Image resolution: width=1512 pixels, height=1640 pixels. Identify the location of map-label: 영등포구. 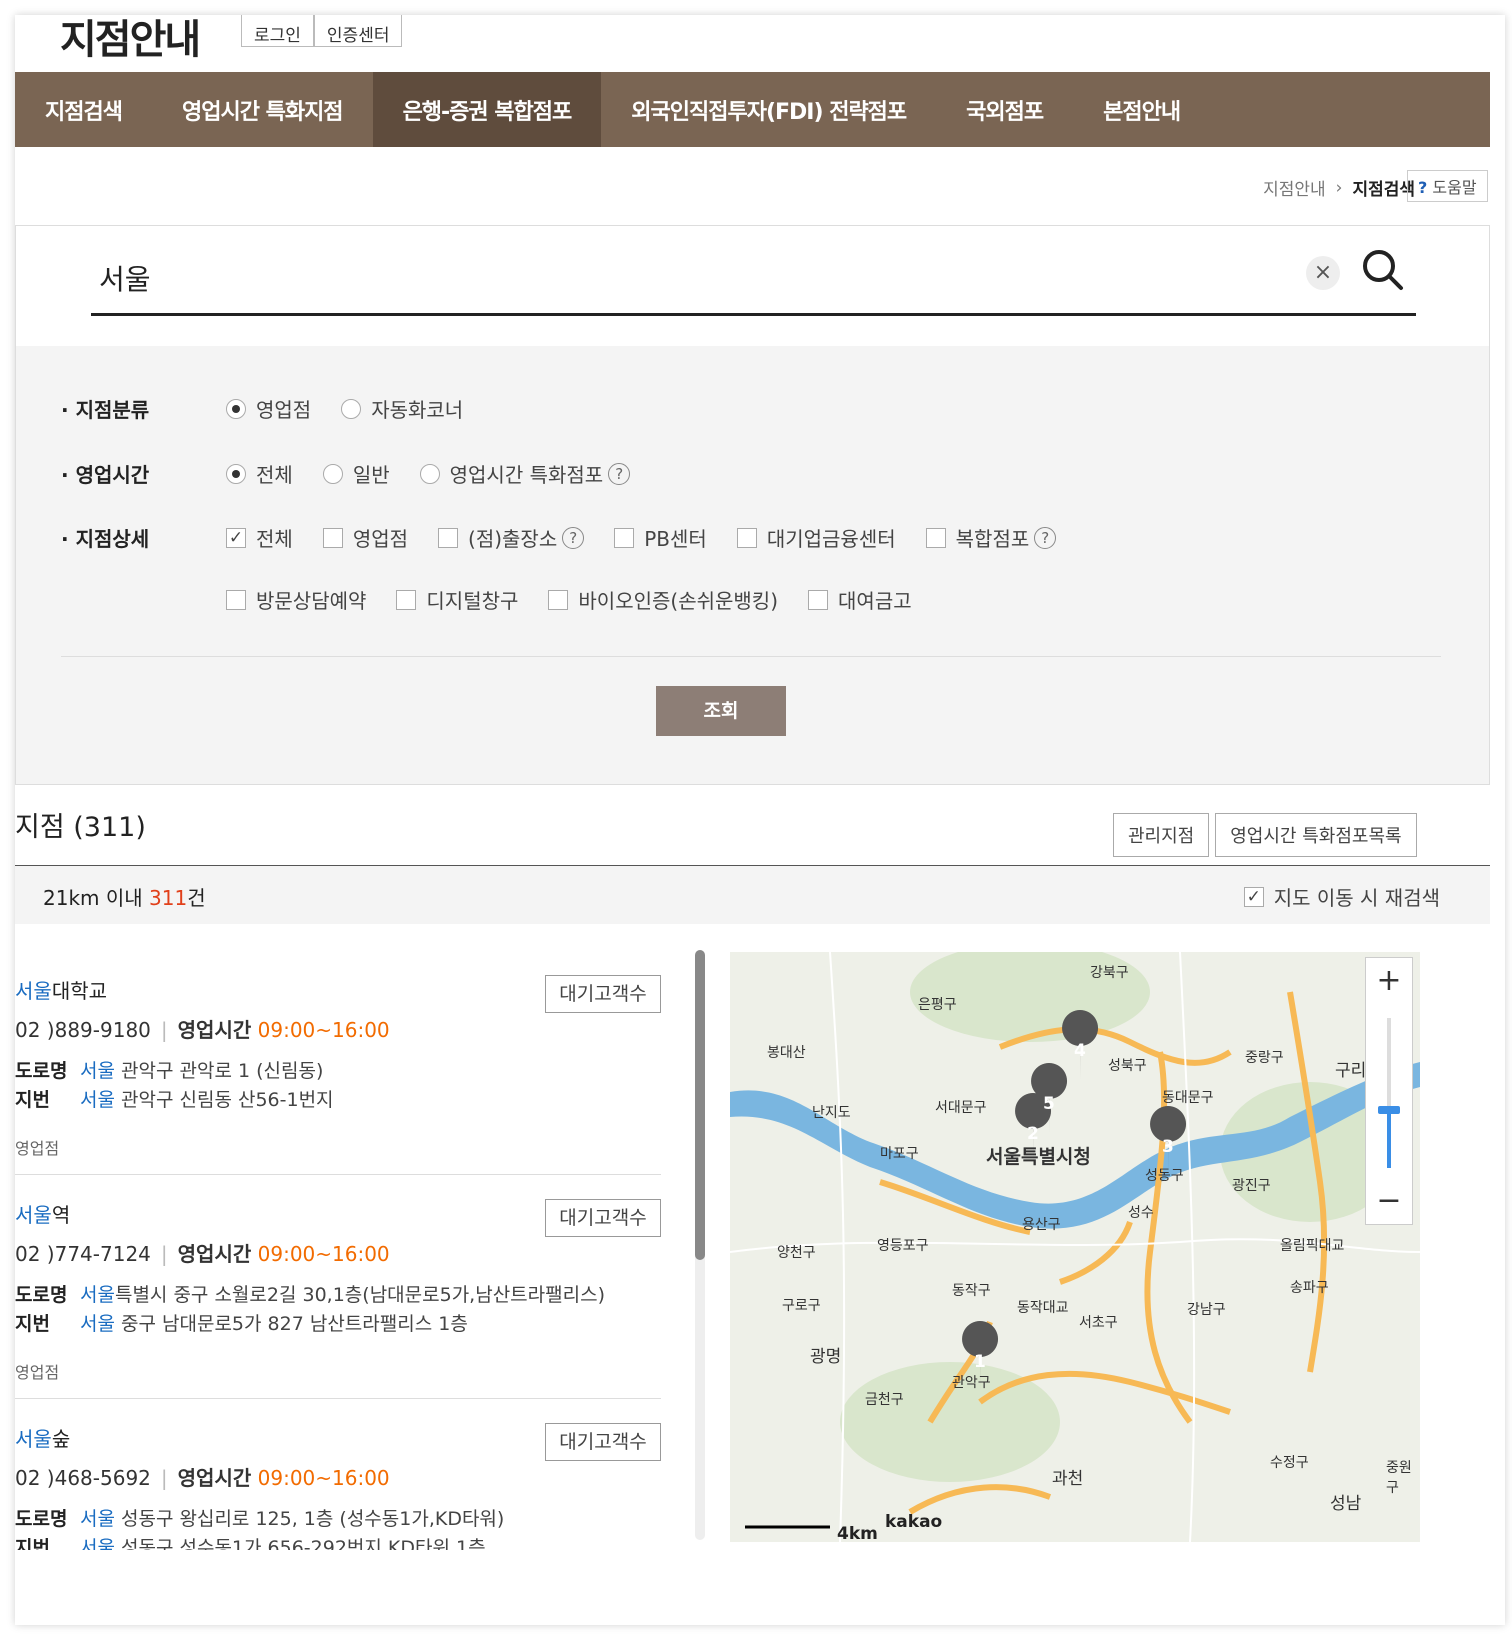
(903, 1246).